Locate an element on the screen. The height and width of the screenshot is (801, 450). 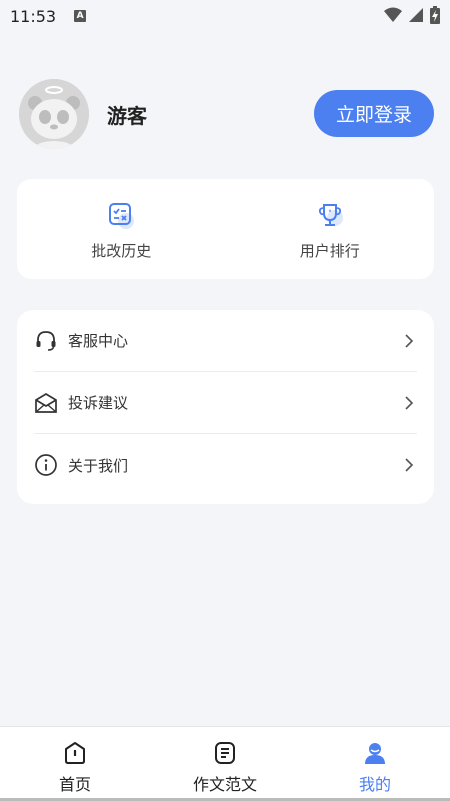
mail-icon is located at coordinates (46, 402).